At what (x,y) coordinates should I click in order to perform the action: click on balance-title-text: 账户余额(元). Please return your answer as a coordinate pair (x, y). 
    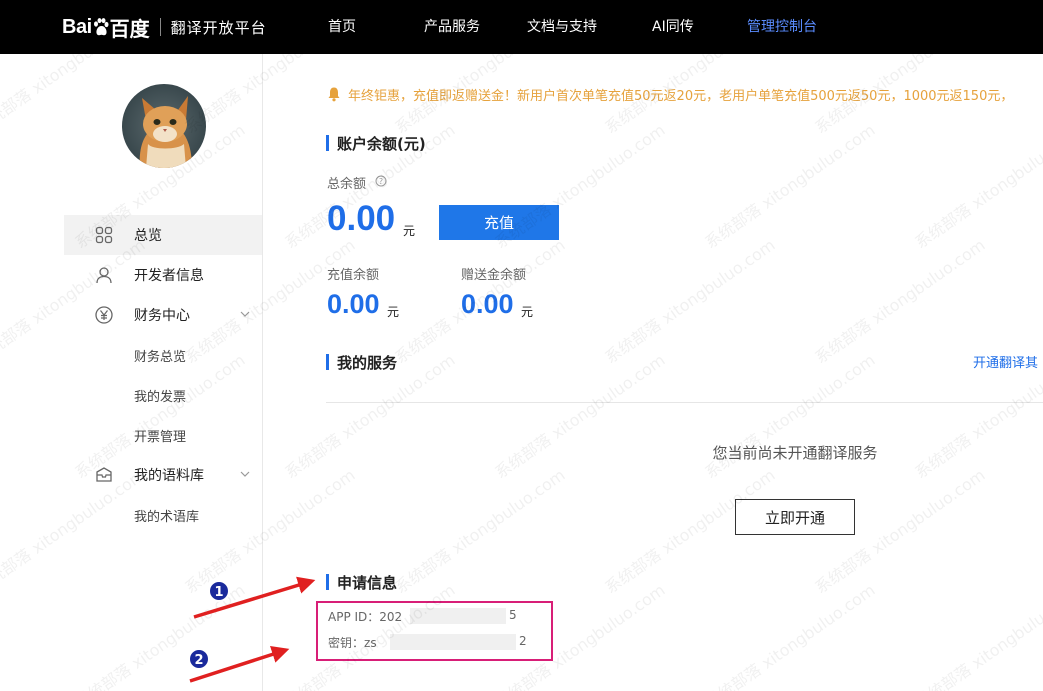
    Looking at the image, I should click on (381, 143).